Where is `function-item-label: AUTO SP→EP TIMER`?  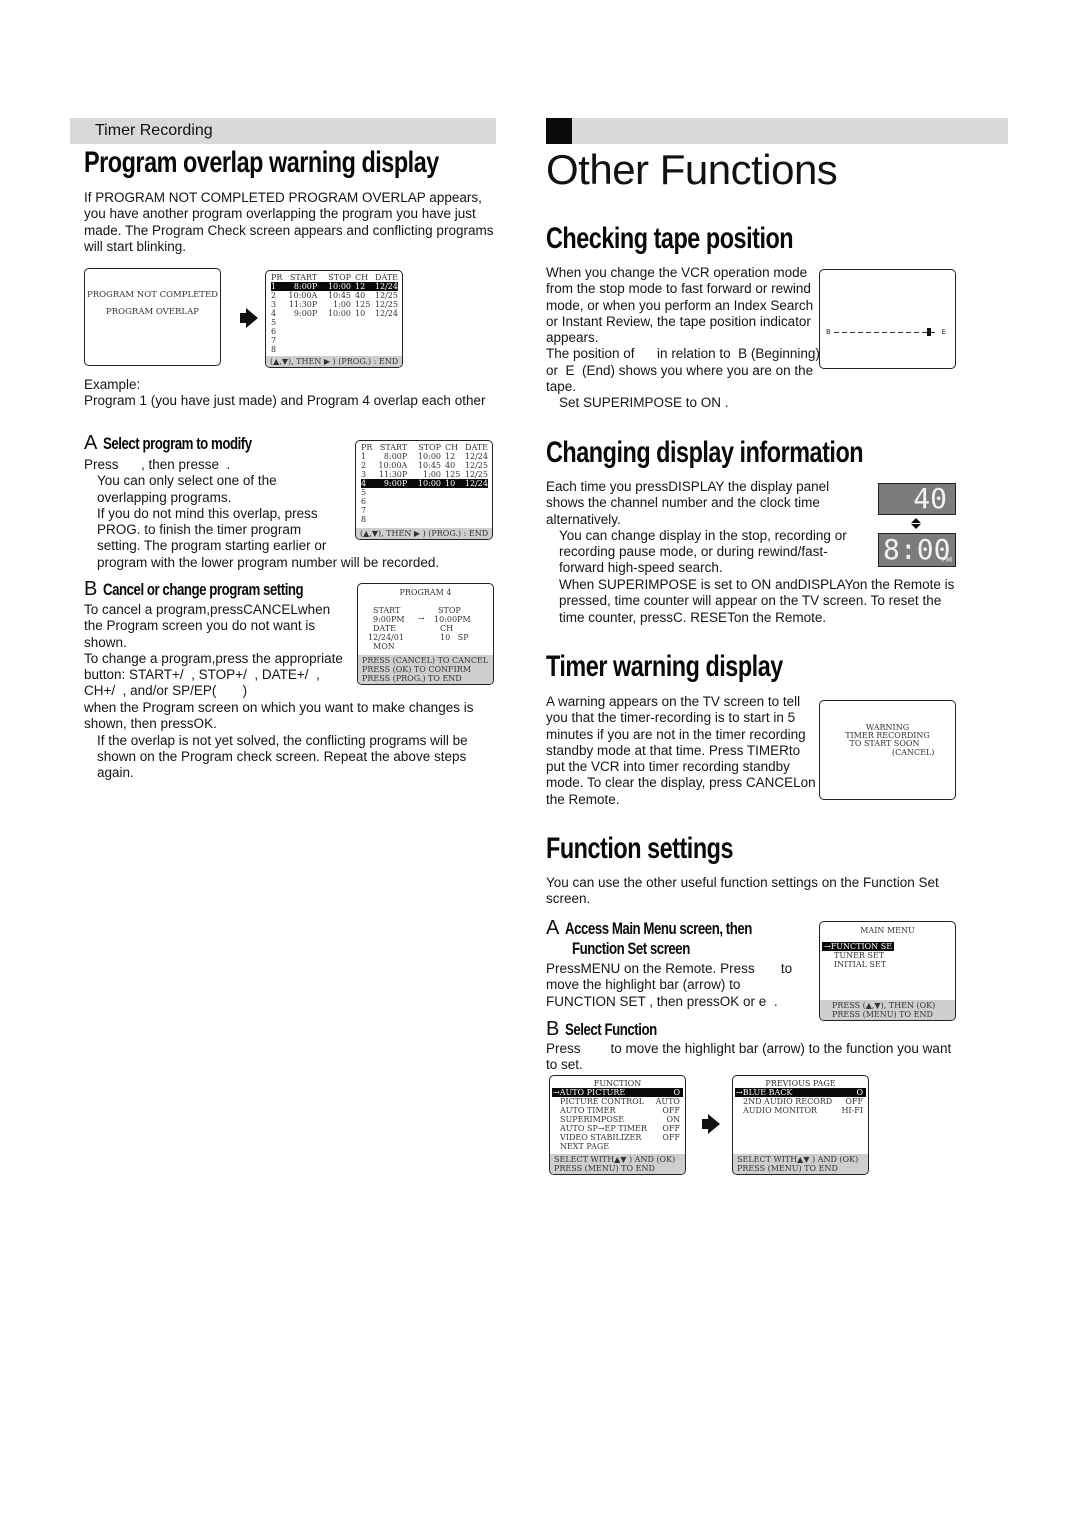
function-item-label: AUTO SP→EP TIMER is located at coordinates (603, 1128).